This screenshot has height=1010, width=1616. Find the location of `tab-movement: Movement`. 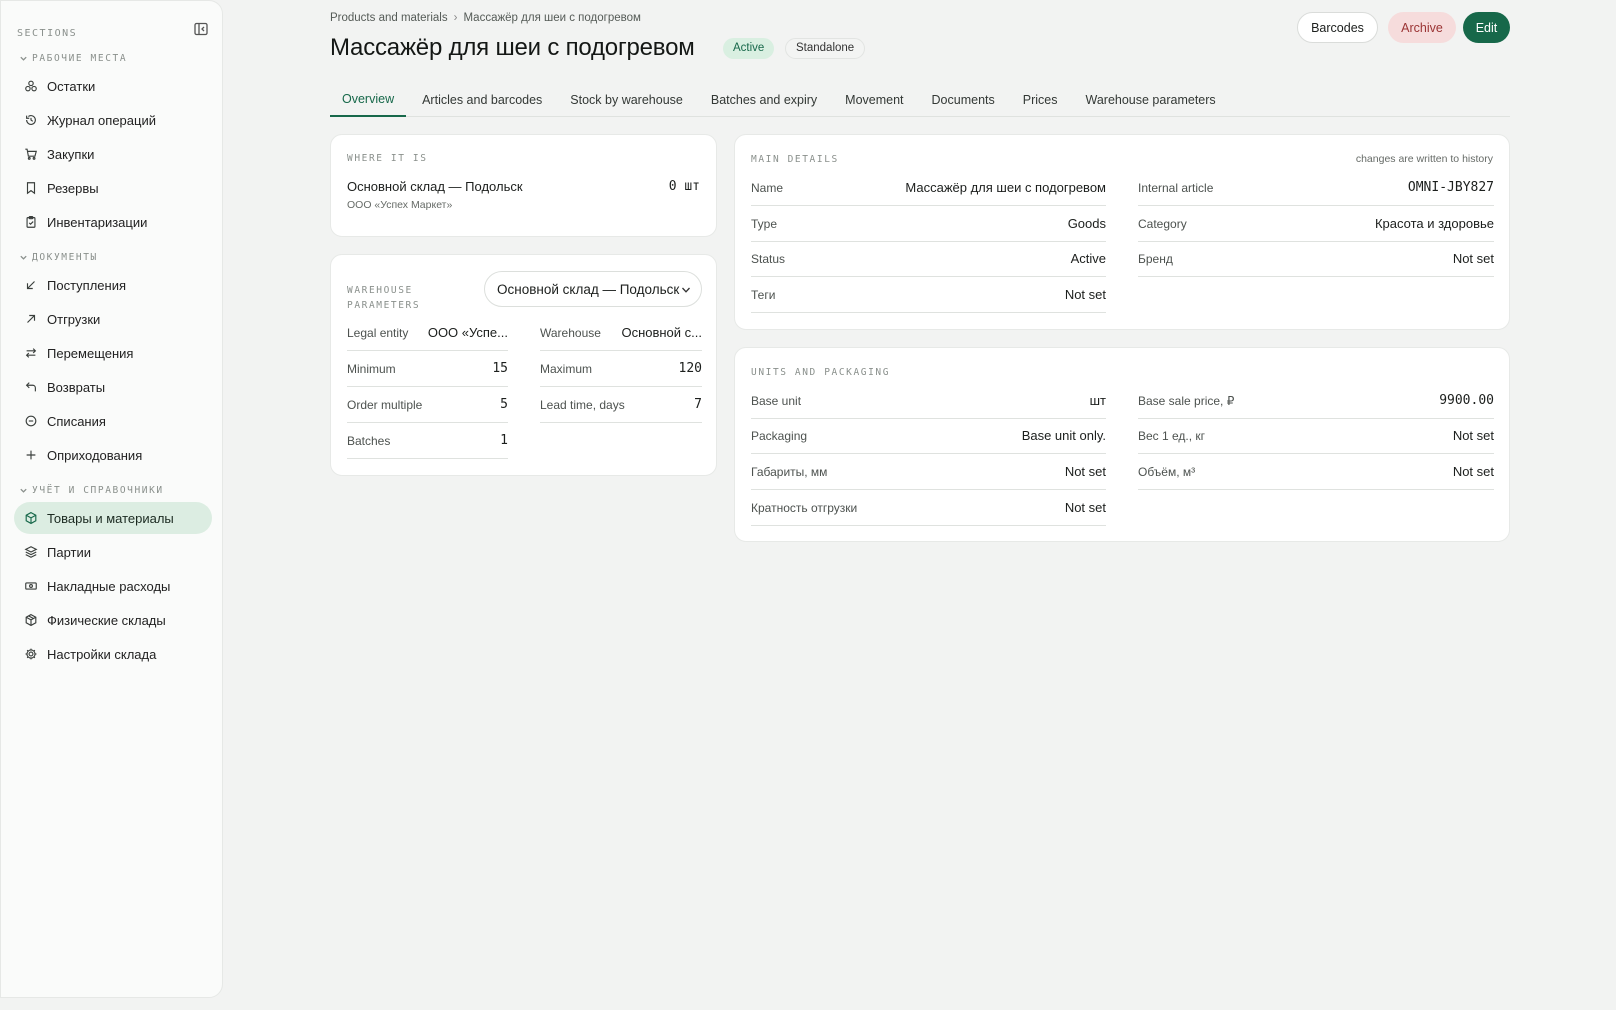

tab-movement: Movement is located at coordinates (874, 99).